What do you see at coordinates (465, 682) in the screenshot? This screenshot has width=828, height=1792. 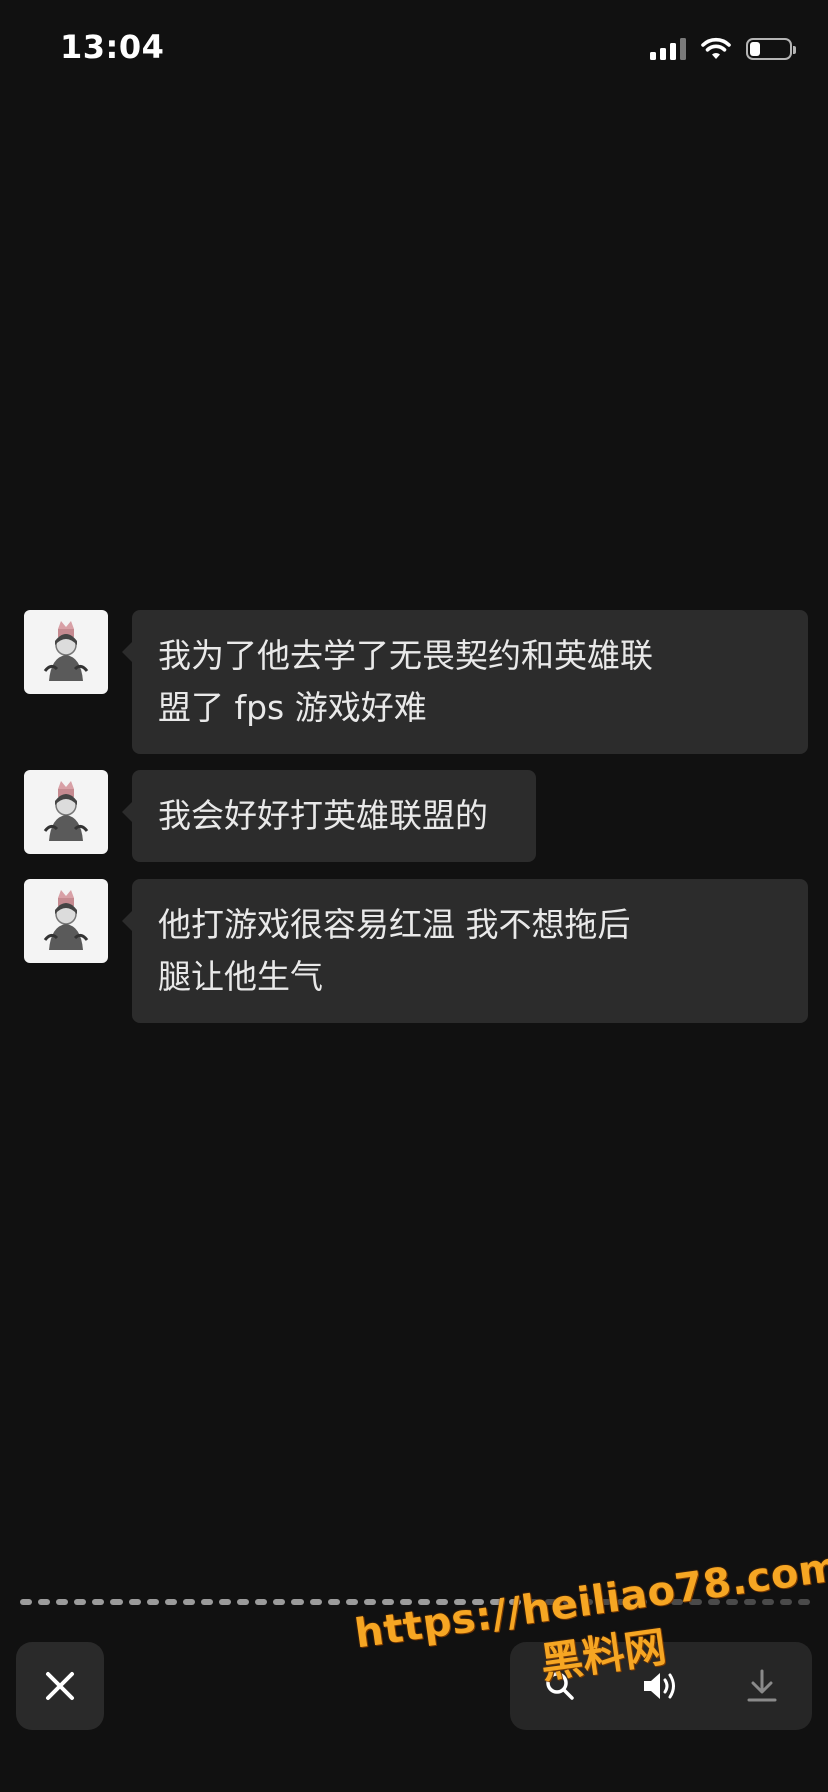 I see `message-bubble: 我为了他去学了无畏契约和英雄联 盟了 fps 游戏好难` at bounding box center [465, 682].